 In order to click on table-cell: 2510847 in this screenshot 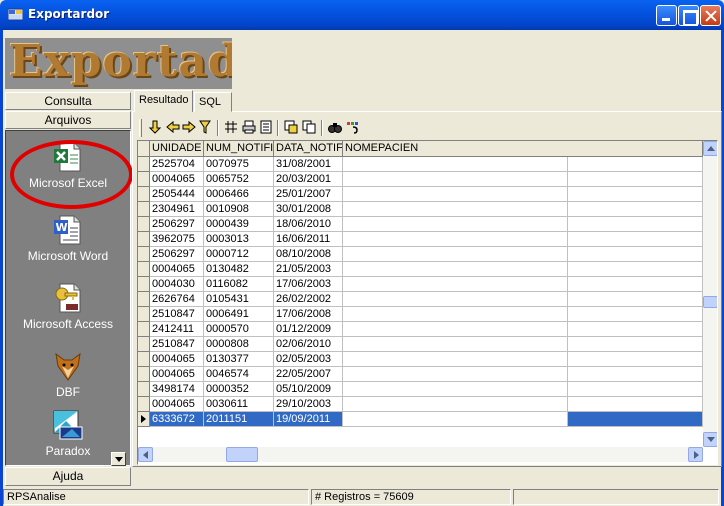, I will do `click(177, 314)`.